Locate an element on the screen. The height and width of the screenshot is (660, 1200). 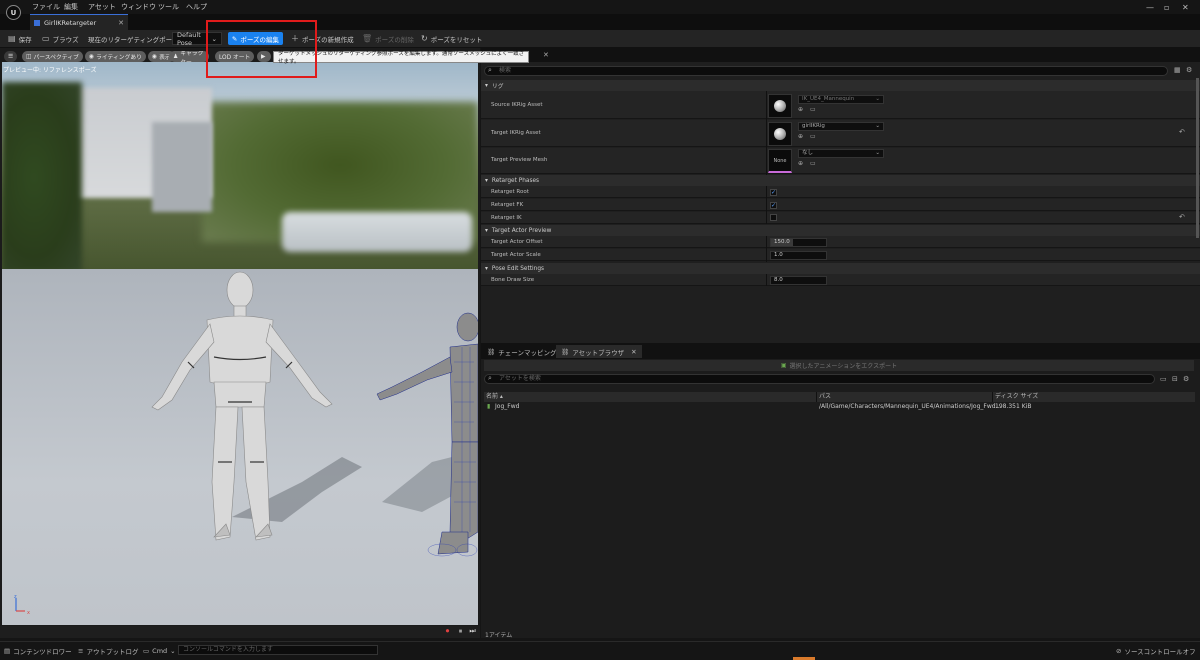
target-mesh-combo: なし ⌄ is located at coordinates (841, 153).